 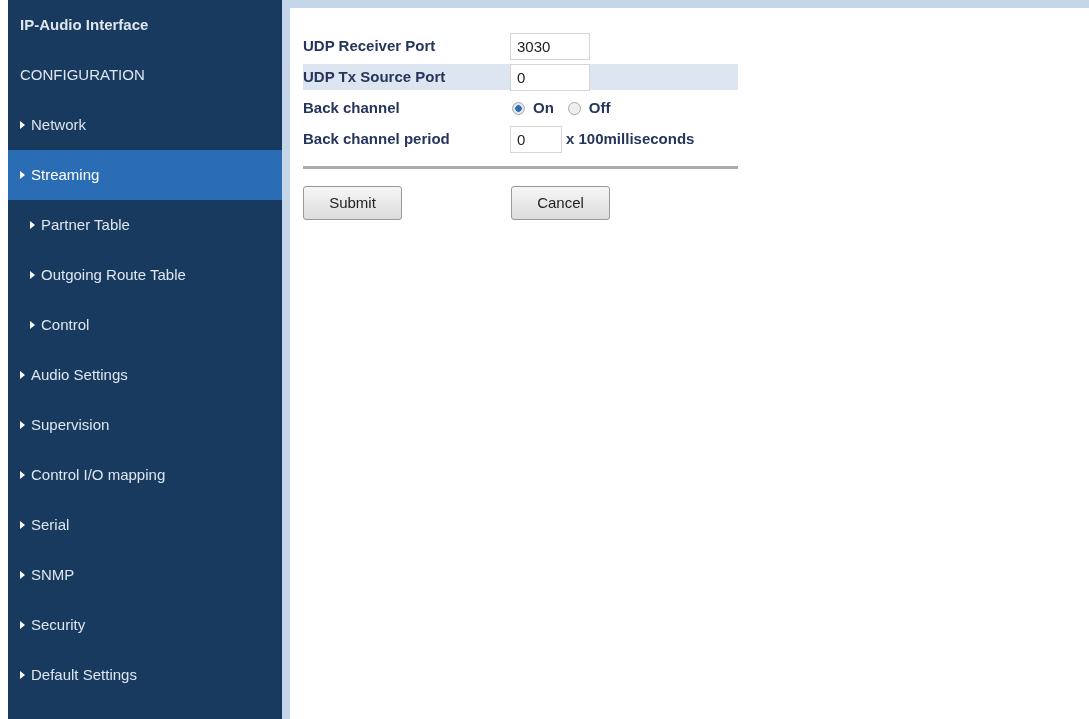 What do you see at coordinates (145, 125) in the screenshot?
I see `nav-item: Network` at bounding box center [145, 125].